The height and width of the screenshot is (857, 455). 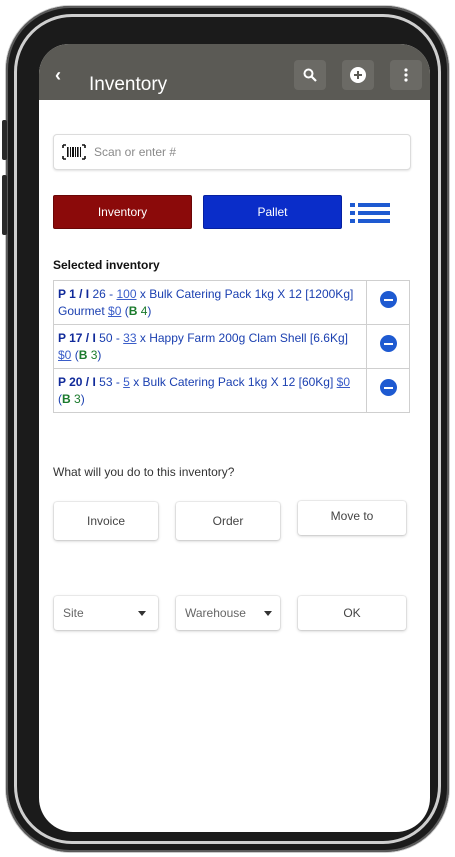 What do you see at coordinates (122, 212) in the screenshot?
I see `inventory-toggle-button: Inventory` at bounding box center [122, 212].